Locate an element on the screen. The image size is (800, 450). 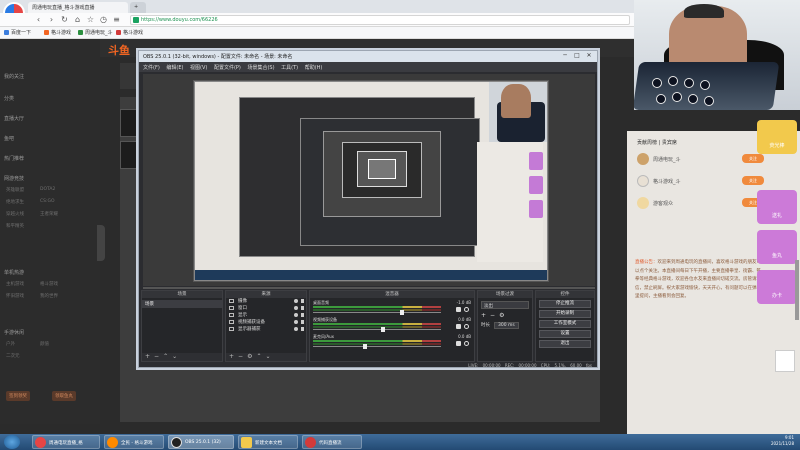
taskbar-item: 代码直播流 is located at coordinates (332, 442).